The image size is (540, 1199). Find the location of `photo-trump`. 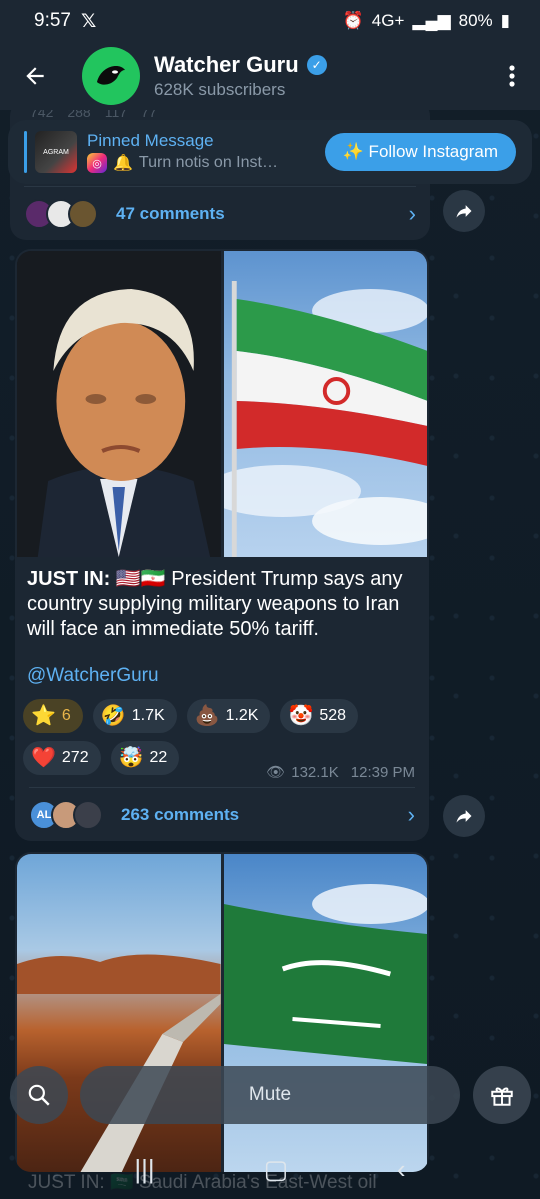

photo-trump is located at coordinates (119, 404).